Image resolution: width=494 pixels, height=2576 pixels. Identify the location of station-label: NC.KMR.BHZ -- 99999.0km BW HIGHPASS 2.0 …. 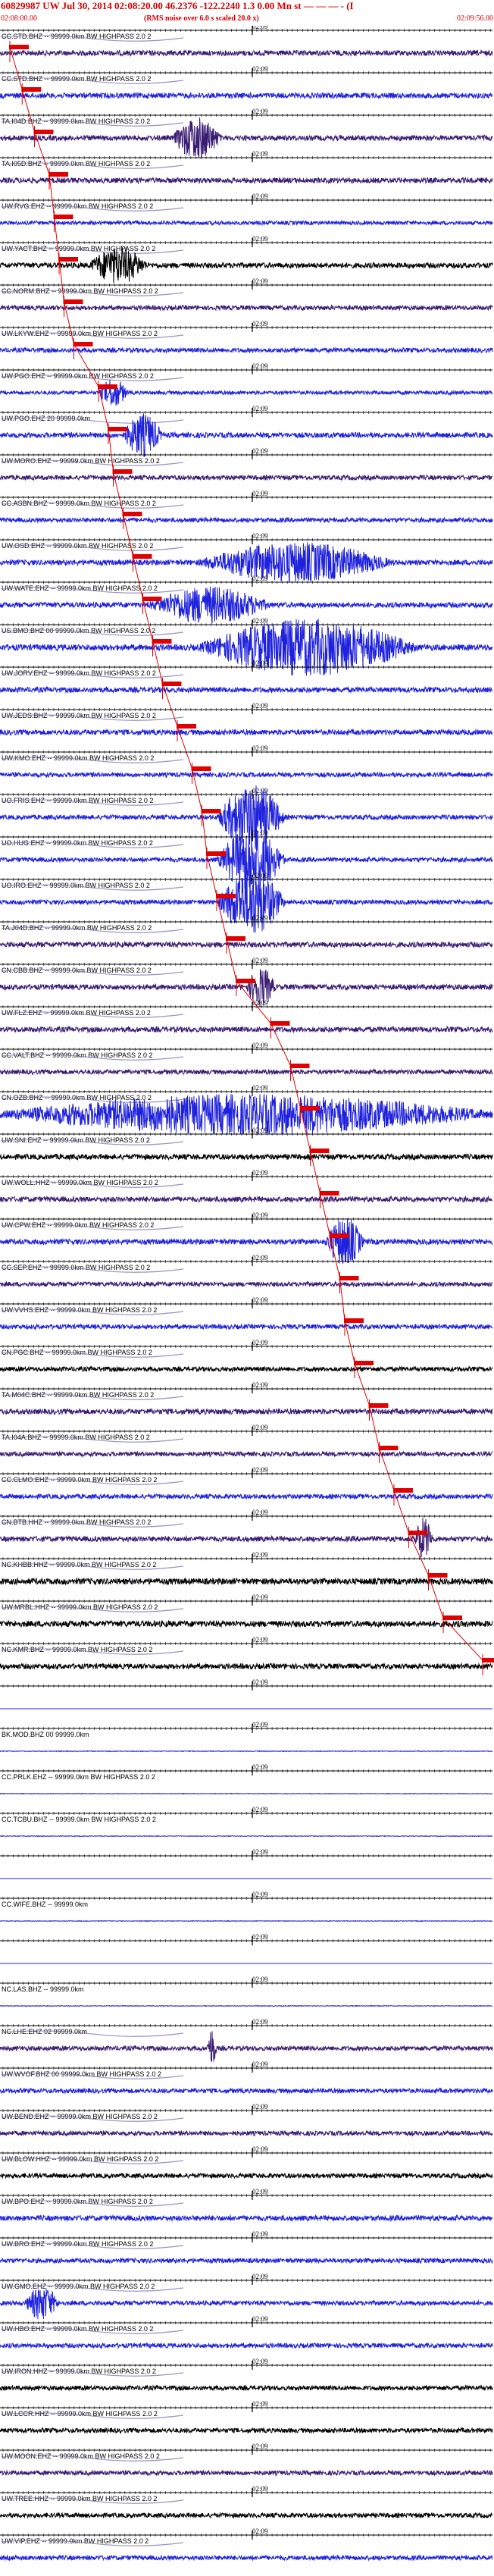
(77, 1650).